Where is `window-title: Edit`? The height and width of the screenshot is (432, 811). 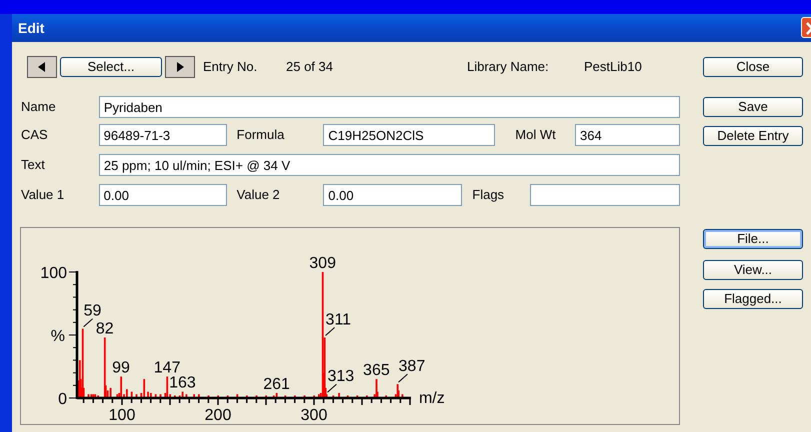 window-title: Edit is located at coordinates (31, 28).